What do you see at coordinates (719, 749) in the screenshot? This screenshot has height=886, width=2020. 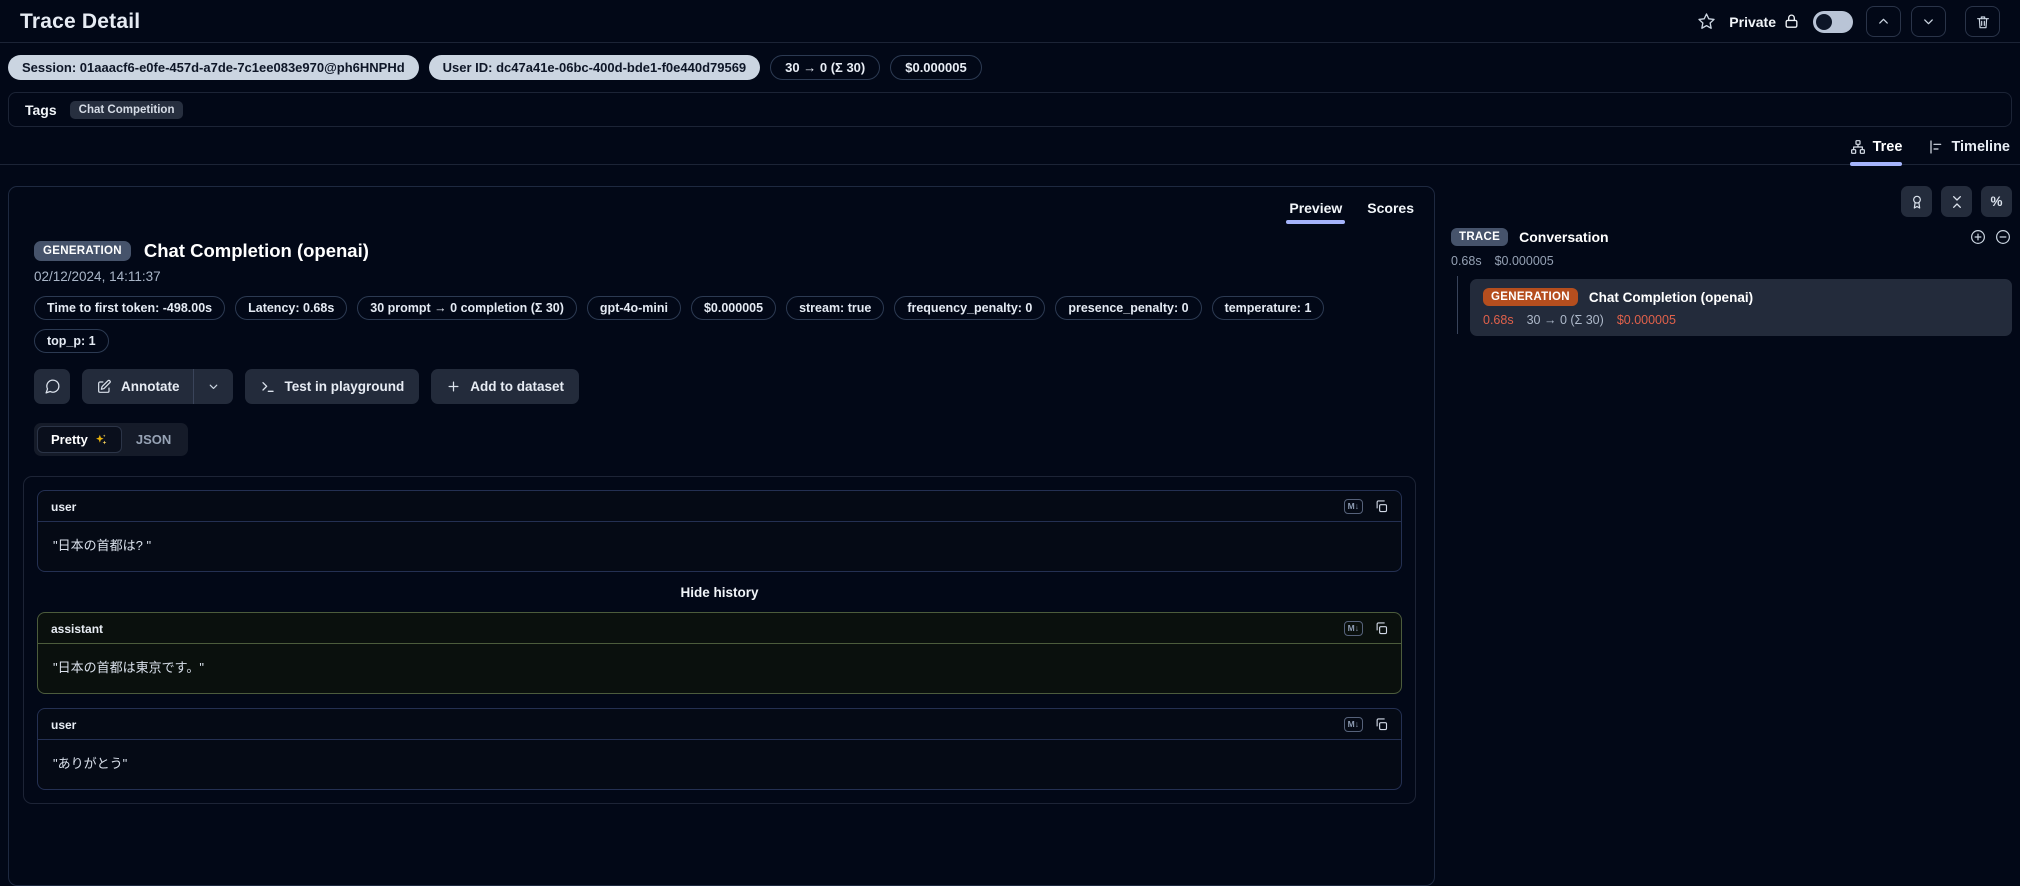 I see `message-panel-user-2: user M↓ "ありがとう"` at bounding box center [719, 749].